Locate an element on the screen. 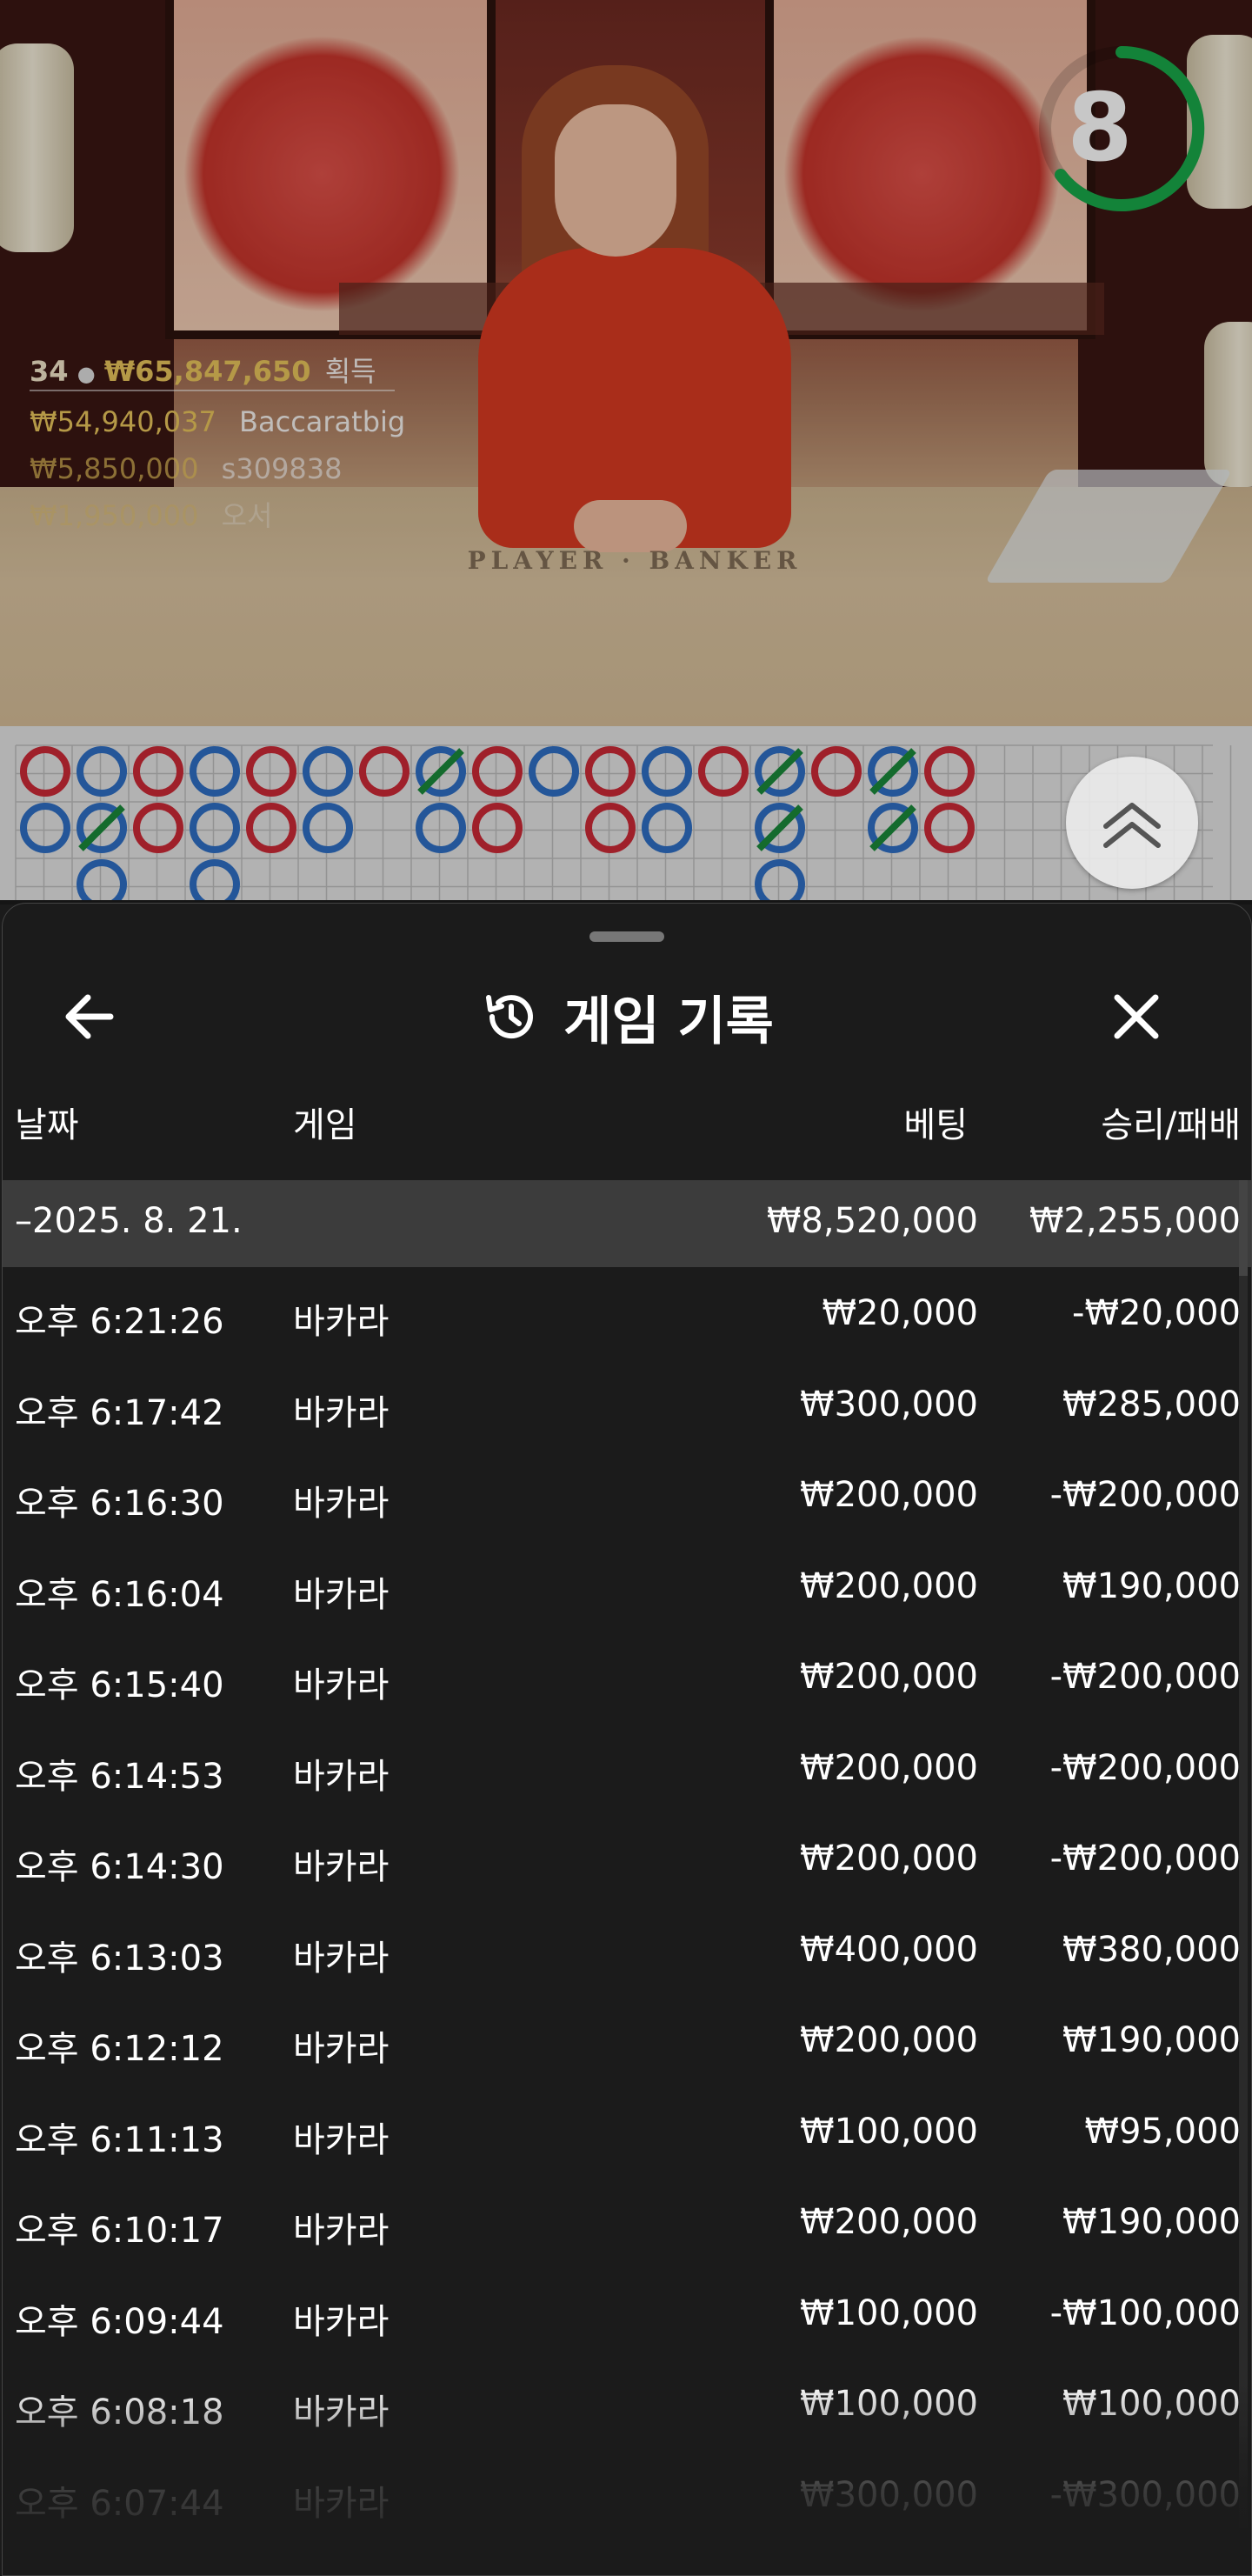  history-row: 오후 6:16:30 바카라 ₩200,000 -₩200,000 is located at coordinates (622, 1494).